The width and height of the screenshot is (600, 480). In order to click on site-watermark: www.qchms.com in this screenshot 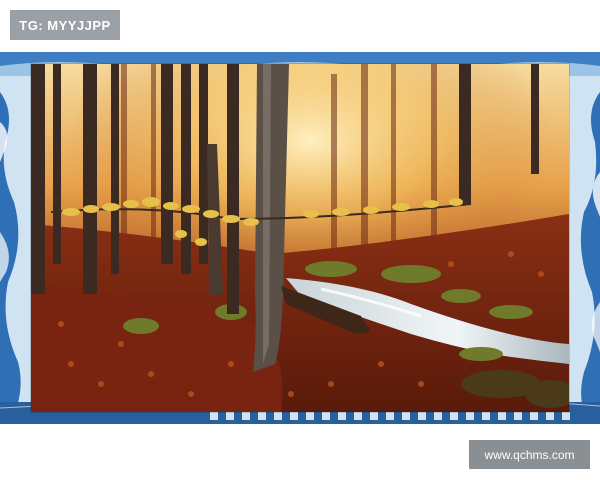, I will do `click(529, 454)`.